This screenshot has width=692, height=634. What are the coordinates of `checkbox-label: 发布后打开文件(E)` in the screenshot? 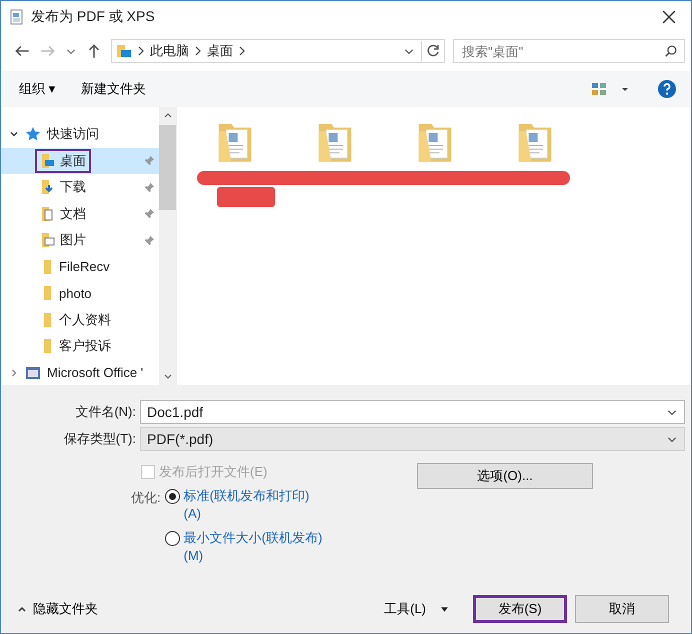 It's located at (213, 472).